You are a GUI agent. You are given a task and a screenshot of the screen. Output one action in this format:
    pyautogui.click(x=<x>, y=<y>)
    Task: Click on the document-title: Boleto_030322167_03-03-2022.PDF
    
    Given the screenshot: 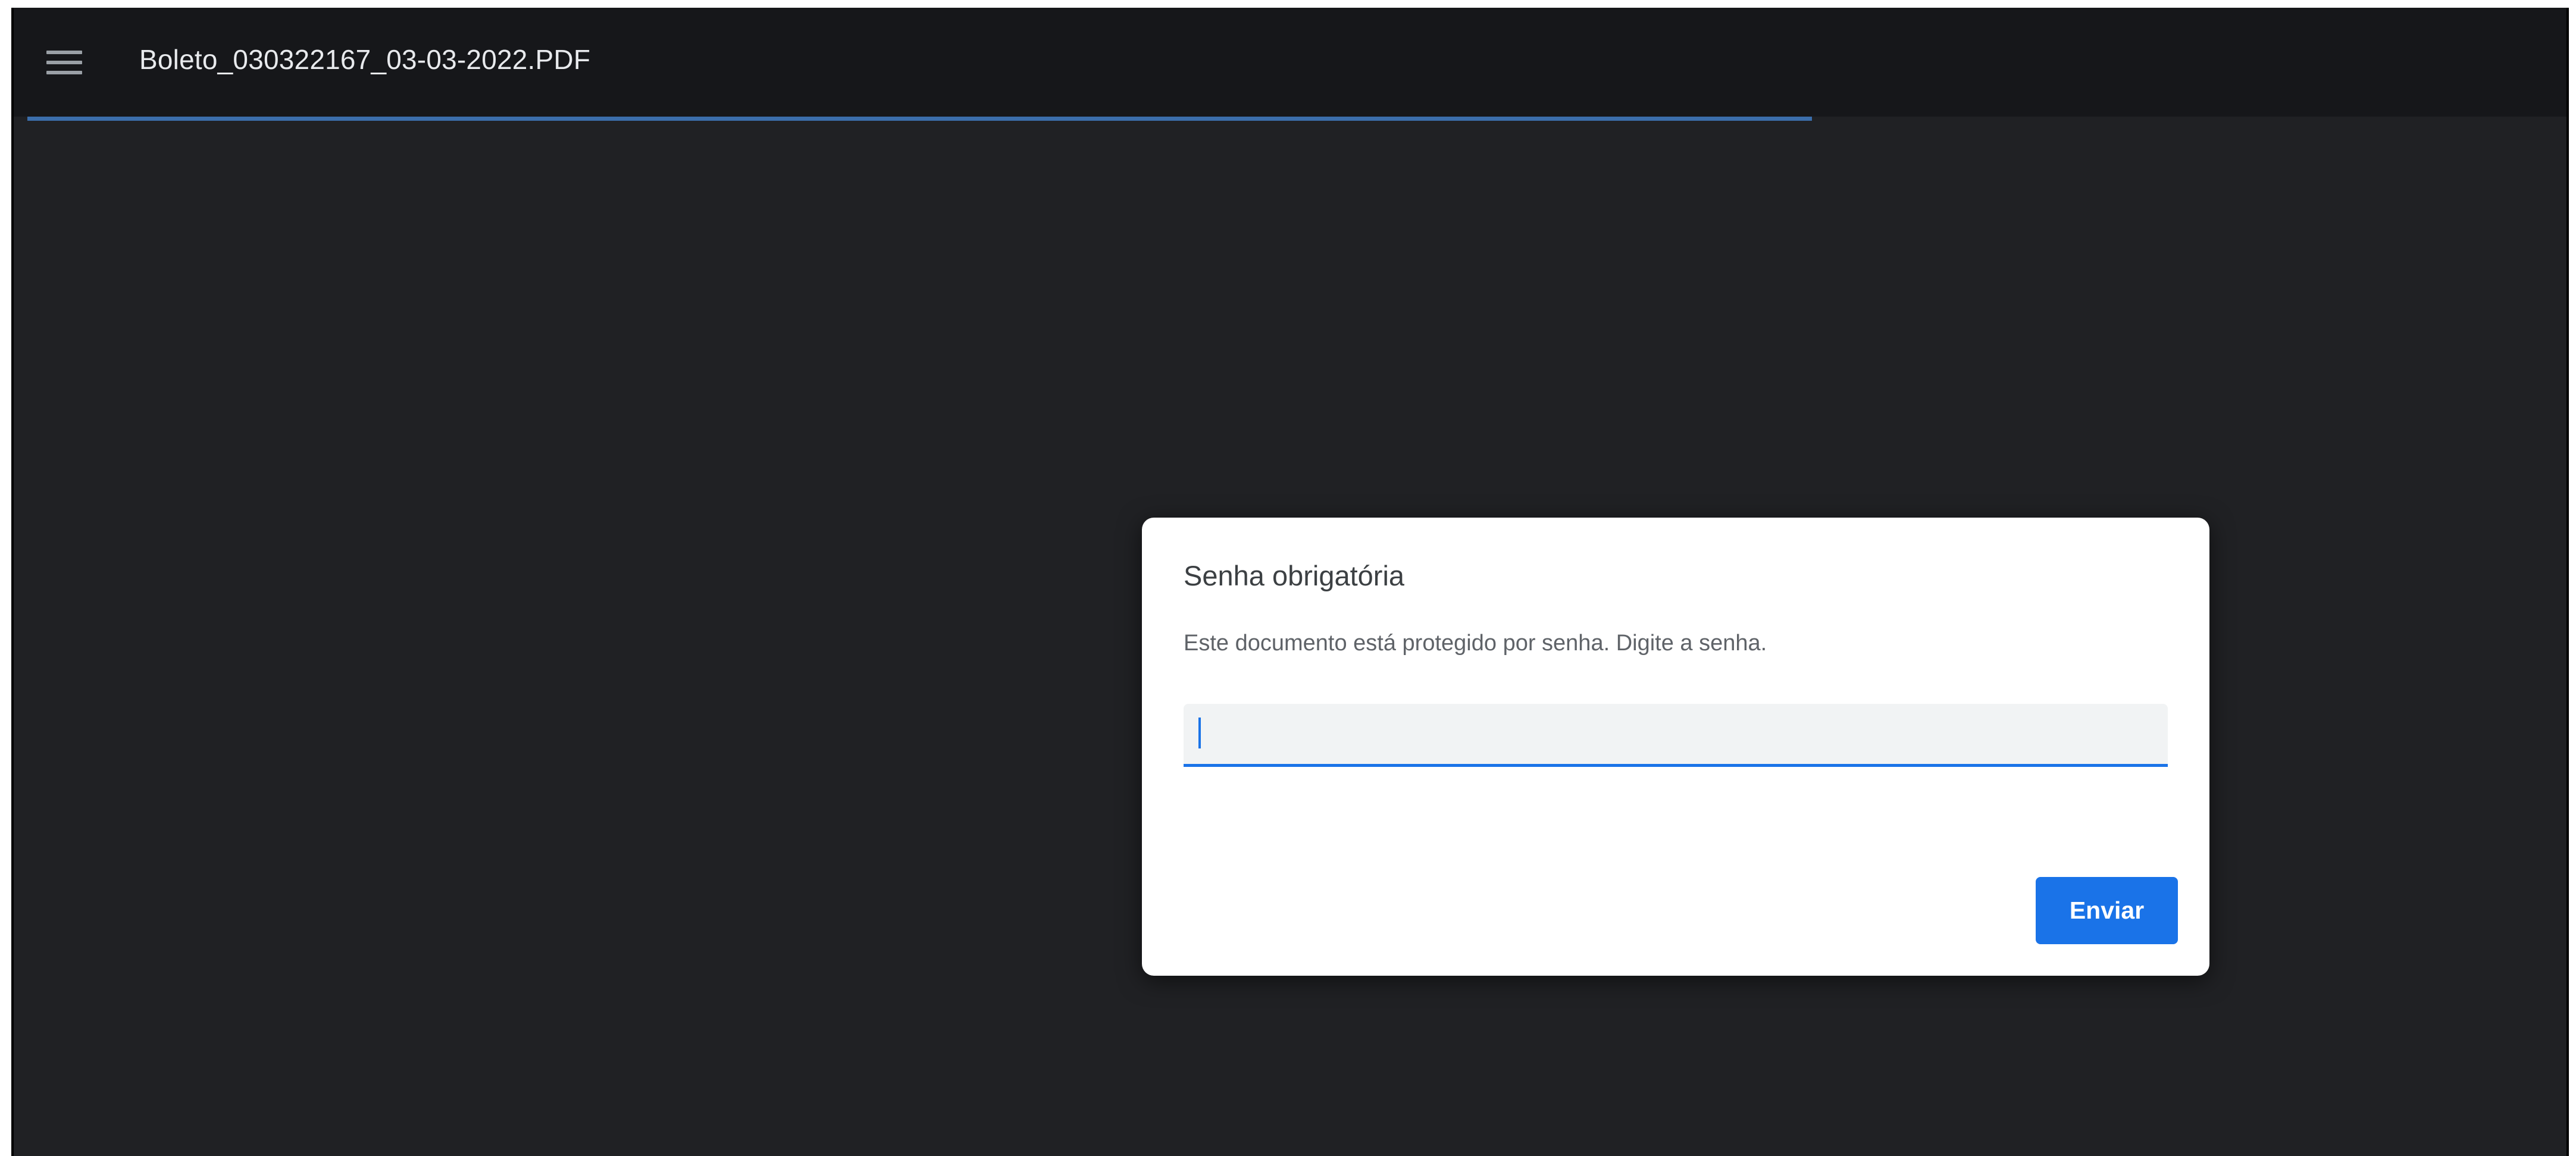 What is the action you would take?
    pyautogui.click(x=365, y=59)
    